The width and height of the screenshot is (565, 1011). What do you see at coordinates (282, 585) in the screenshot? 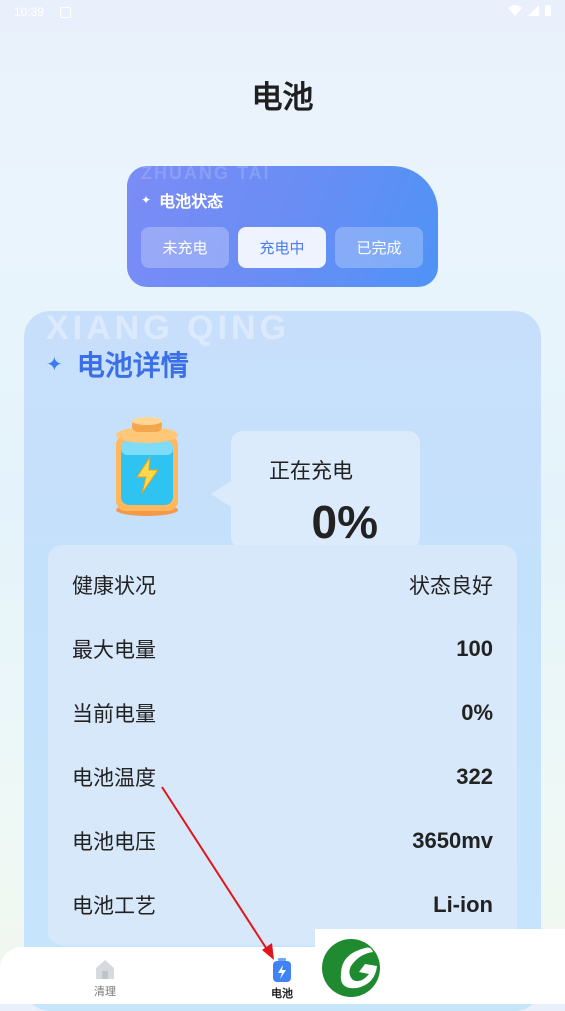
I see `info-row-health: 健康状况 状态良好` at bounding box center [282, 585].